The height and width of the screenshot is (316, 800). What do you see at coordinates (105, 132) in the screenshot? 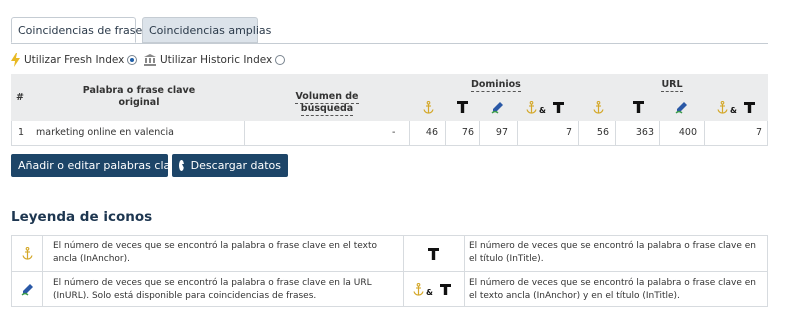
I see `row-keyword: marketing online en valencia` at bounding box center [105, 132].